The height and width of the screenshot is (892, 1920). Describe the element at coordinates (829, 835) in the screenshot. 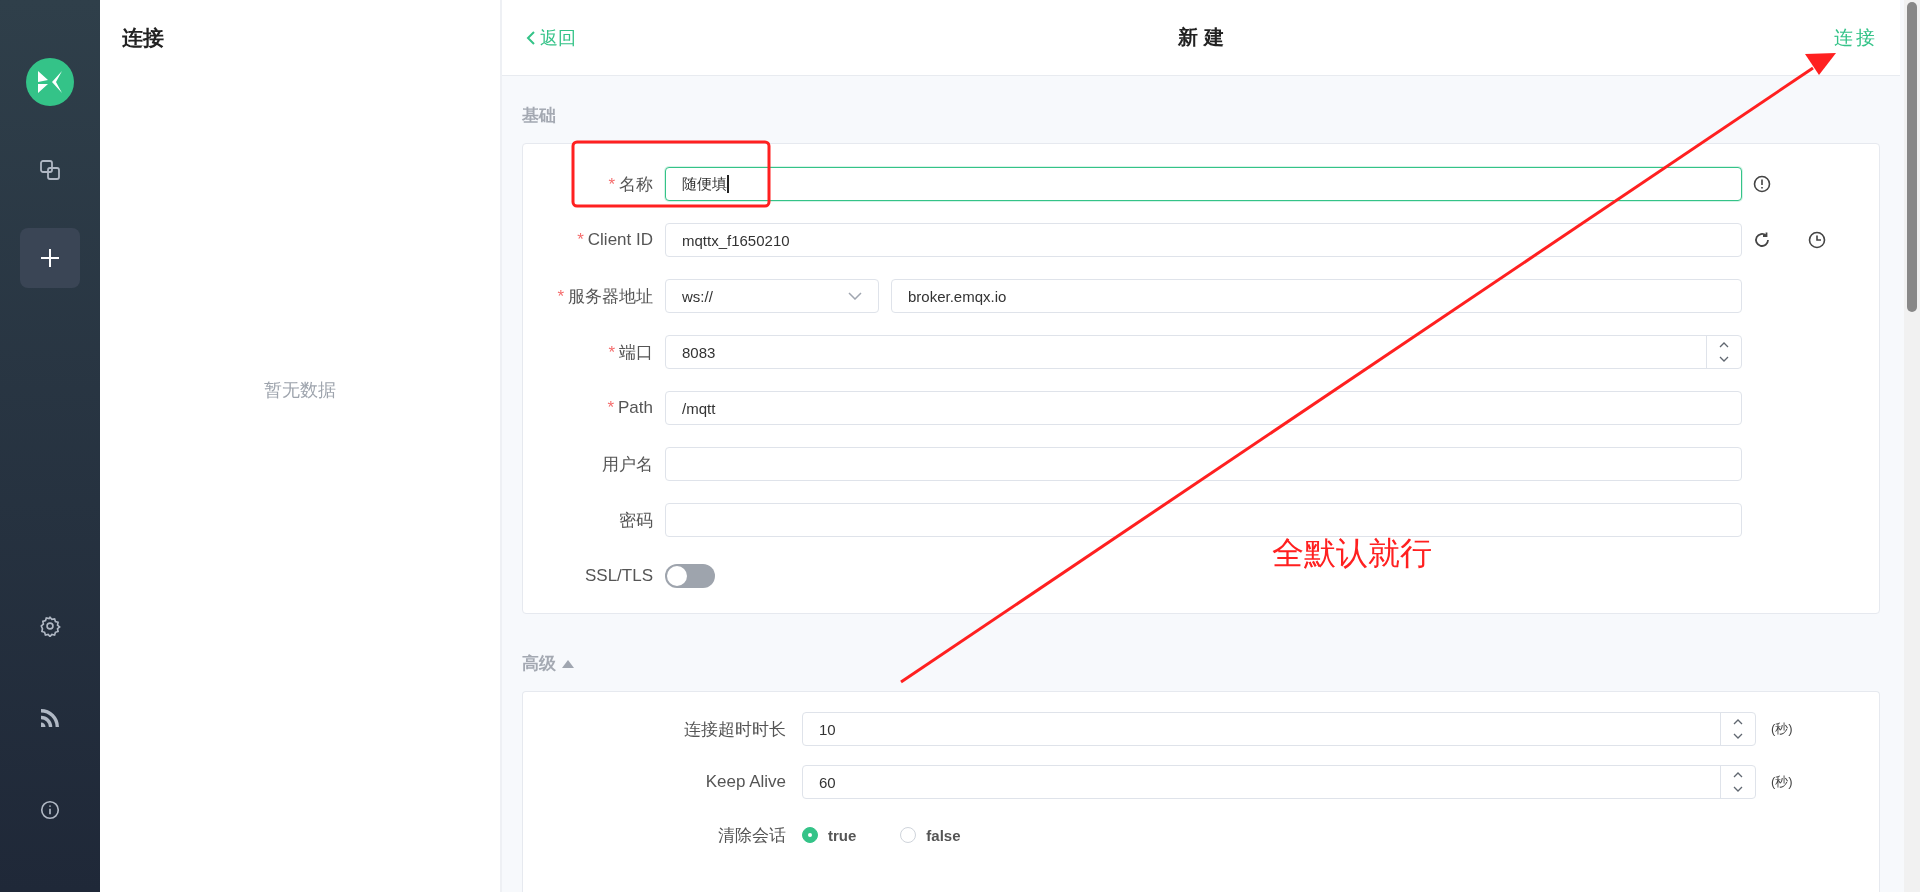

I see `radio-option: true` at that location.